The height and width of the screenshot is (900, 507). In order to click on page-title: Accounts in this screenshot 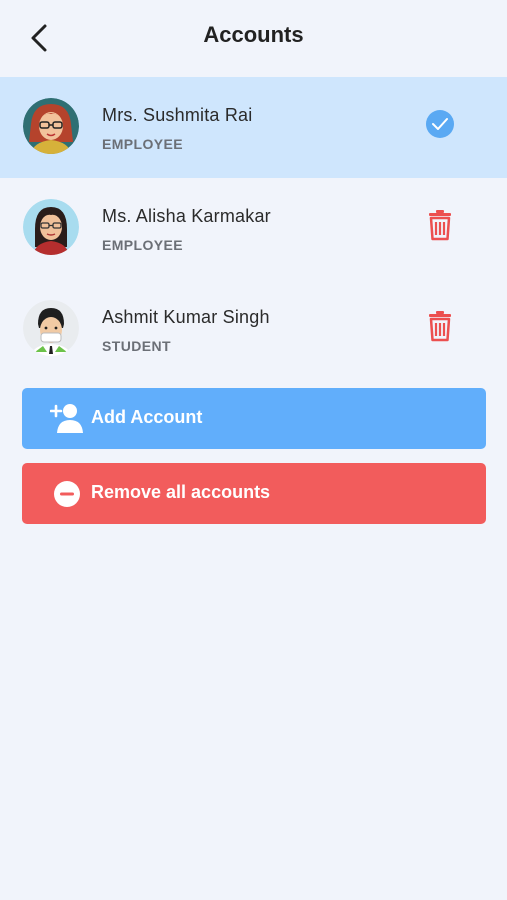, I will do `click(253, 34)`.